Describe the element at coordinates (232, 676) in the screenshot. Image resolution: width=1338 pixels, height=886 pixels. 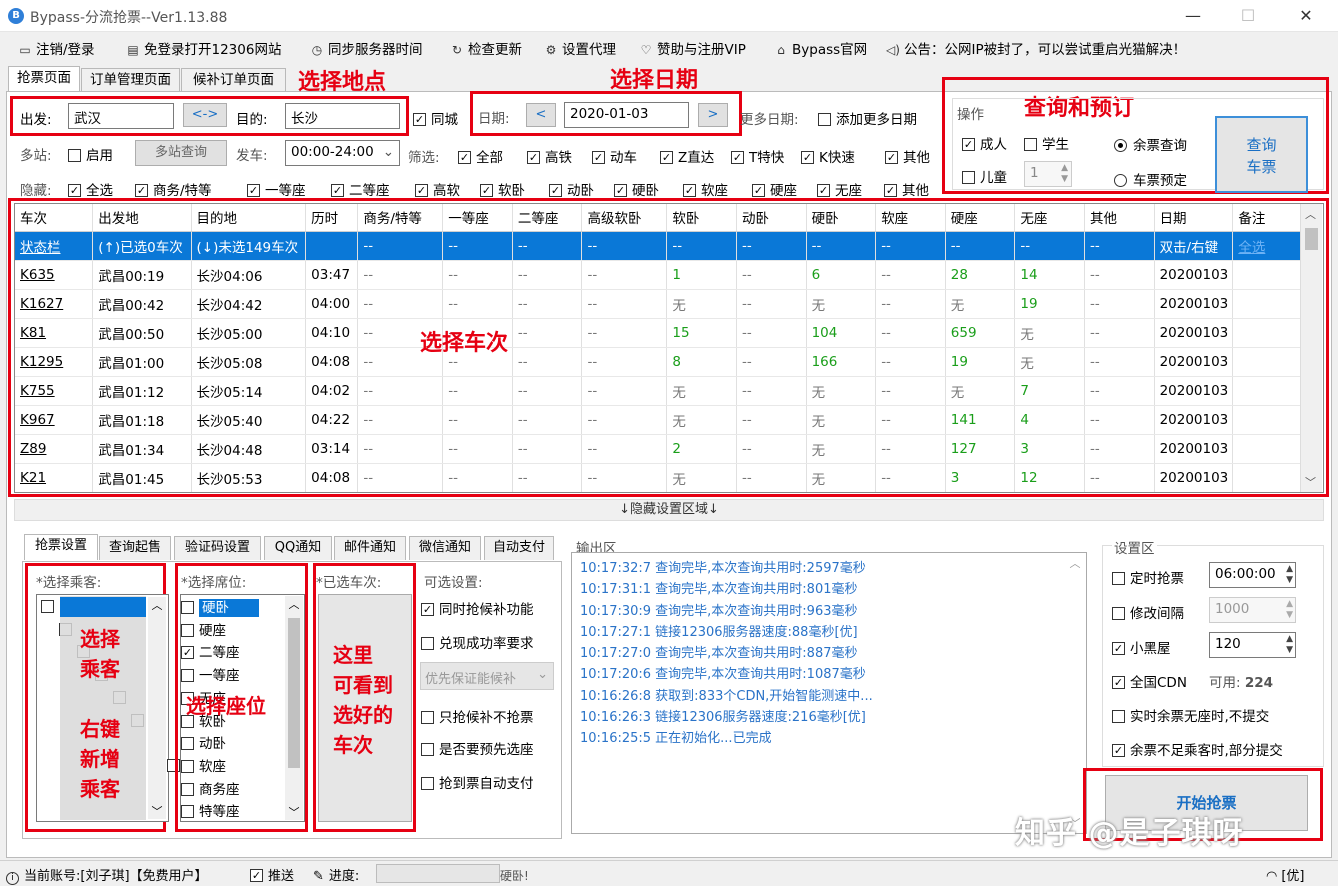
I see `seat-option: 一等座` at that location.